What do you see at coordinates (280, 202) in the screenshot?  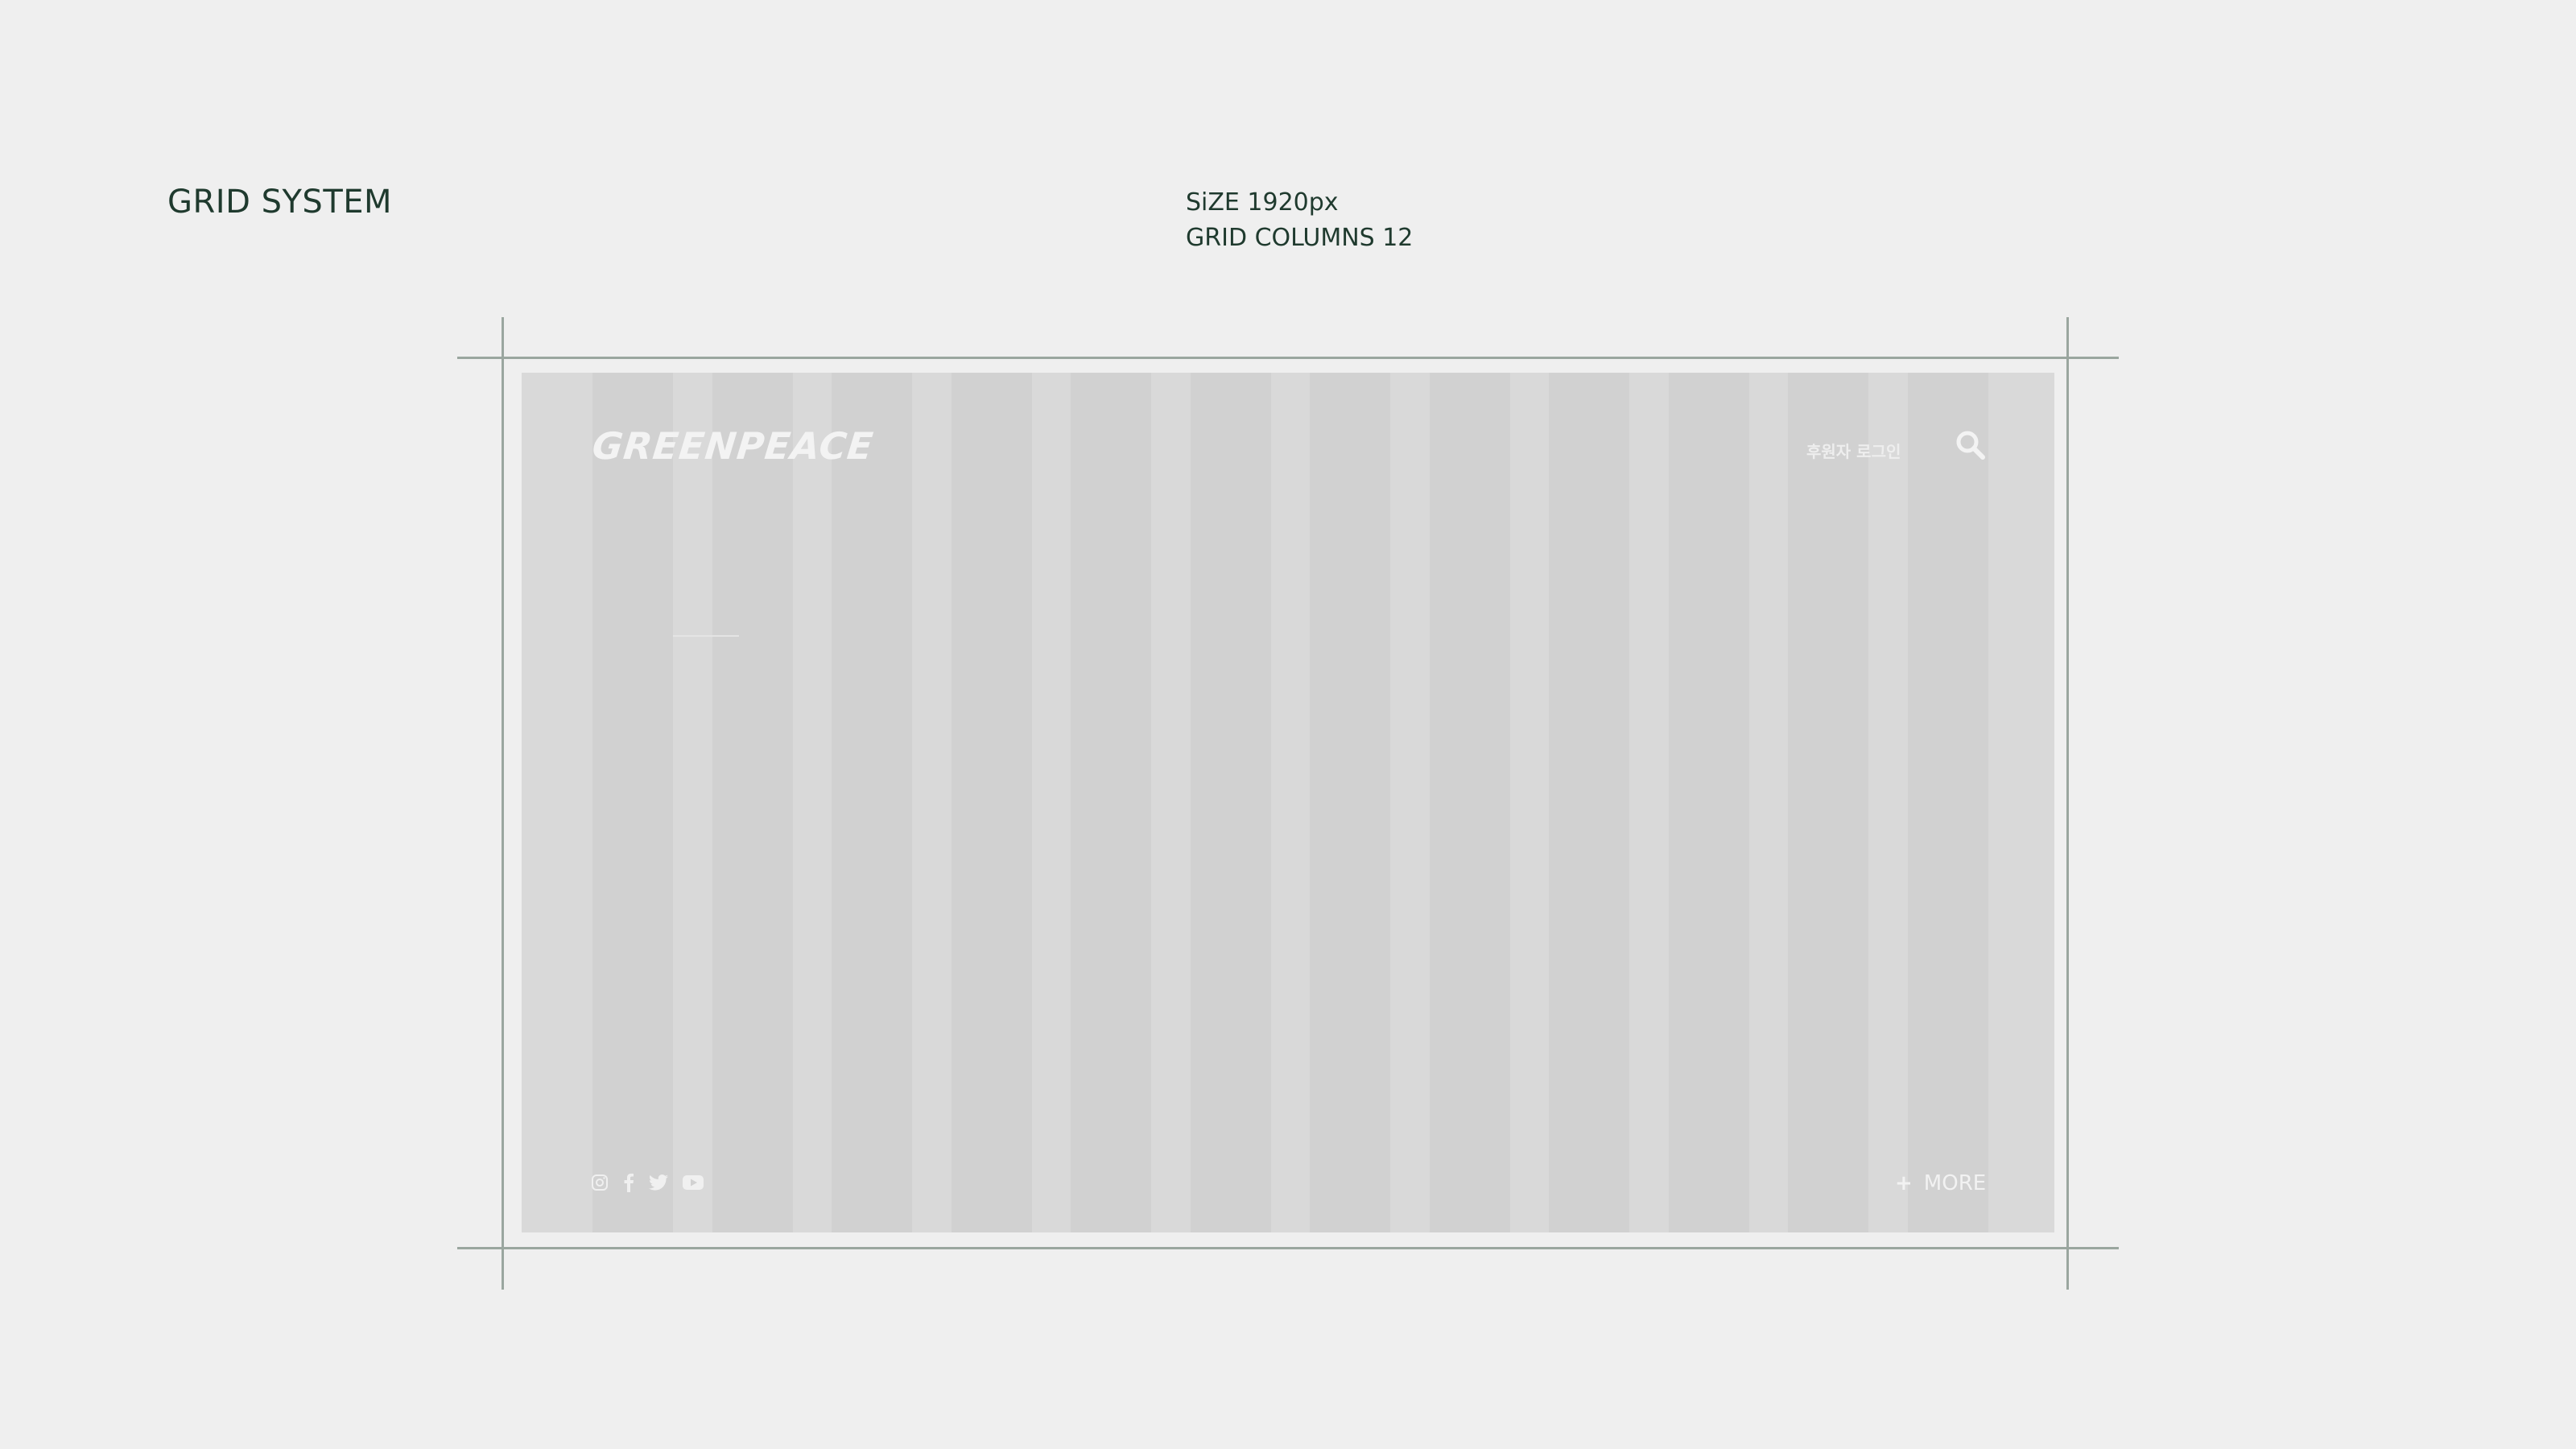 I see `section-title: GRID SYSTEM` at bounding box center [280, 202].